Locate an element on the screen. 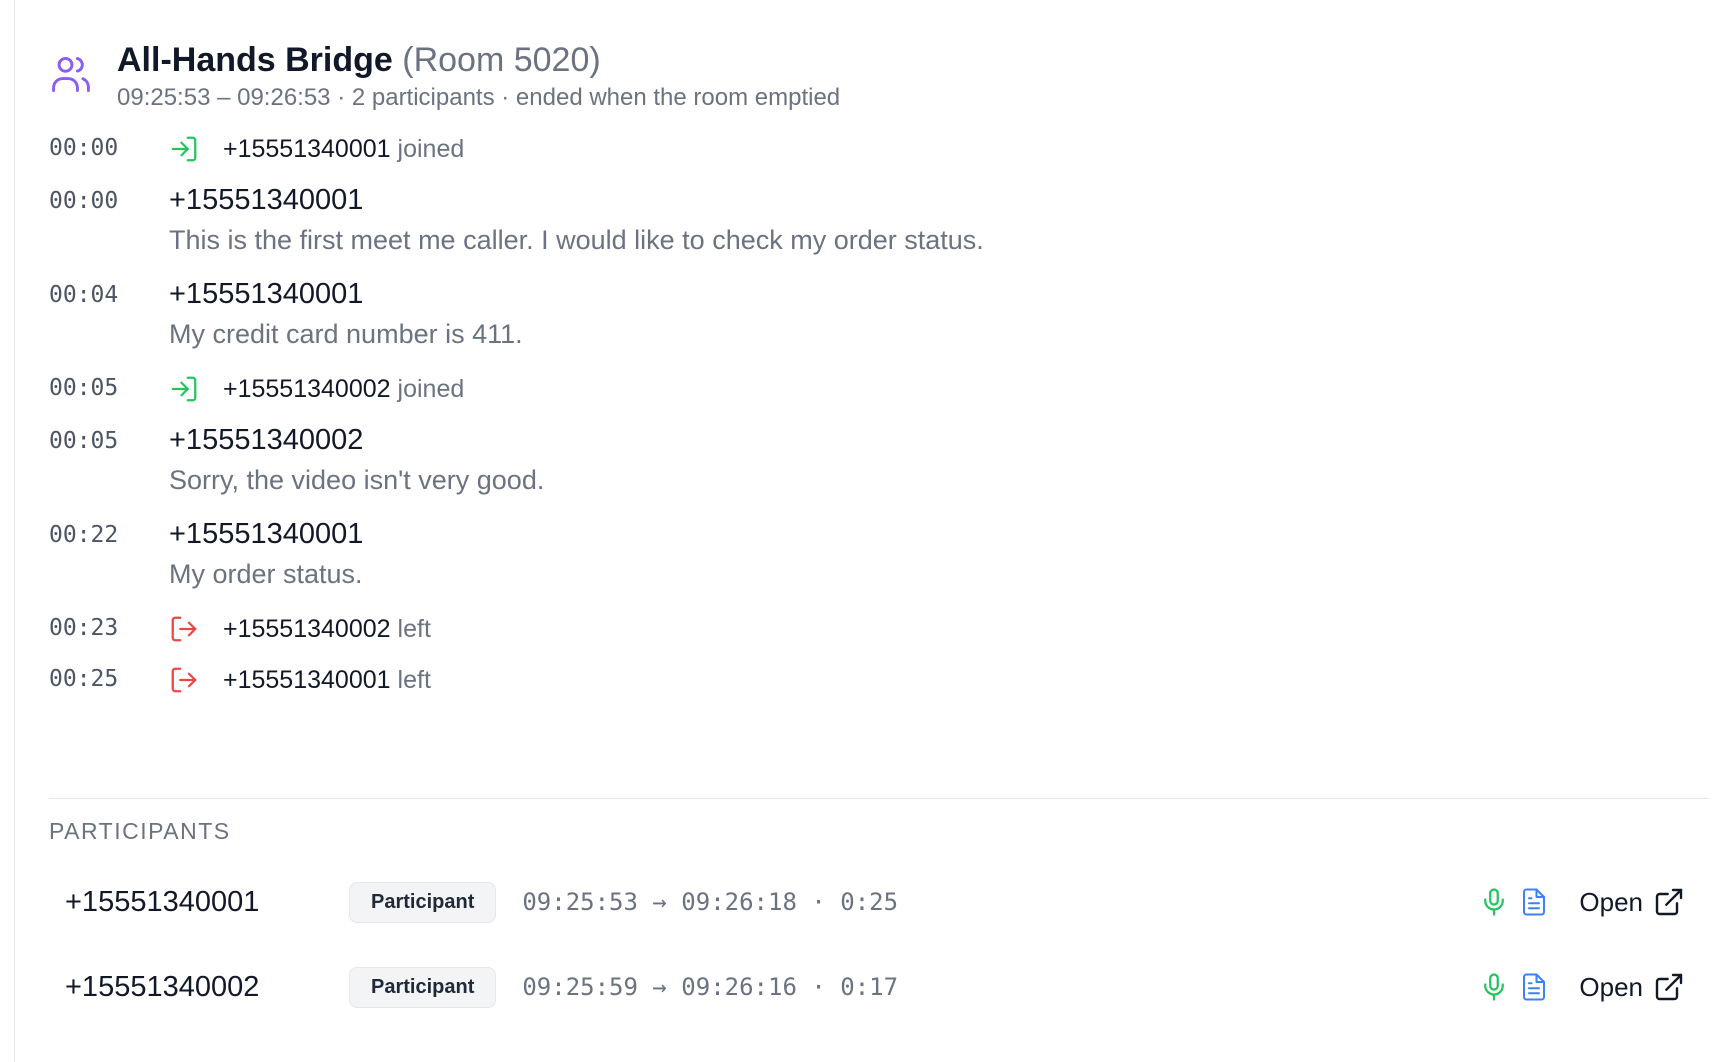 Image resolution: width=1726 pixels, height=1062 pixels. timeline-event: 00:23 +15551340002 left is located at coordinates (240, 629).